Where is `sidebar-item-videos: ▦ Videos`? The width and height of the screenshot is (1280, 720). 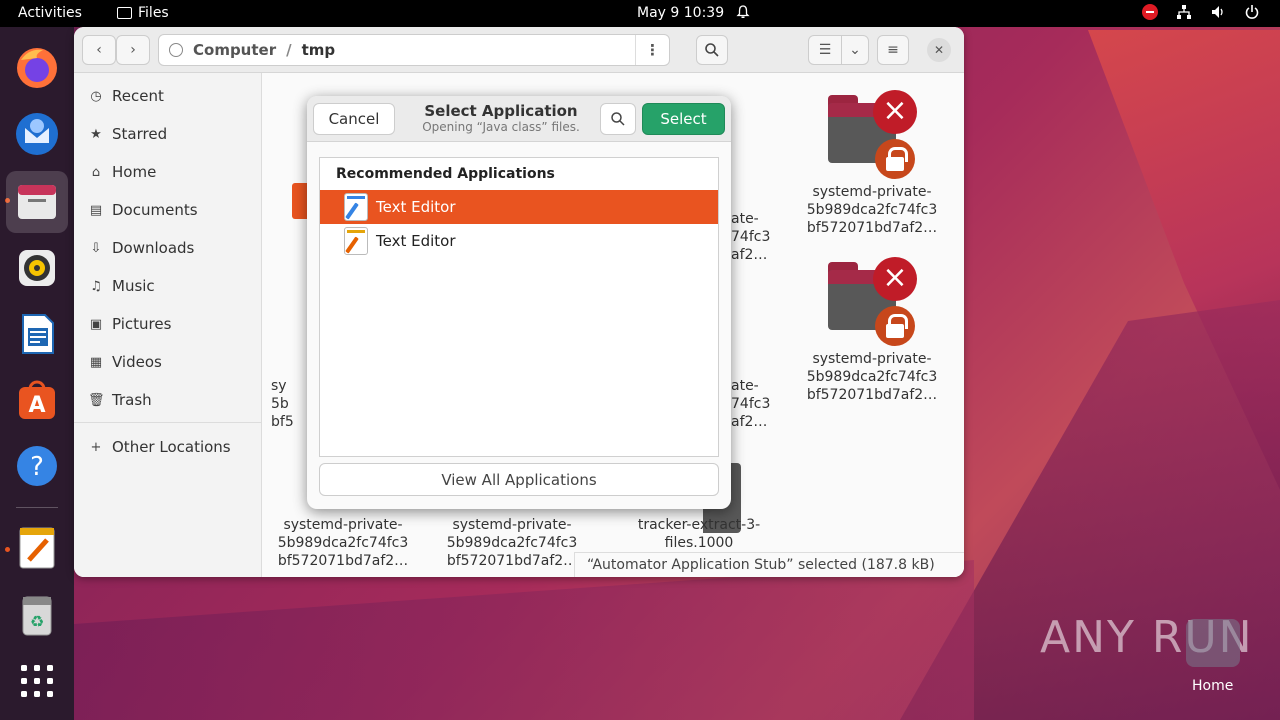
sidebar-item-videos: ▦ Videos is located at coordinates (125, 362).